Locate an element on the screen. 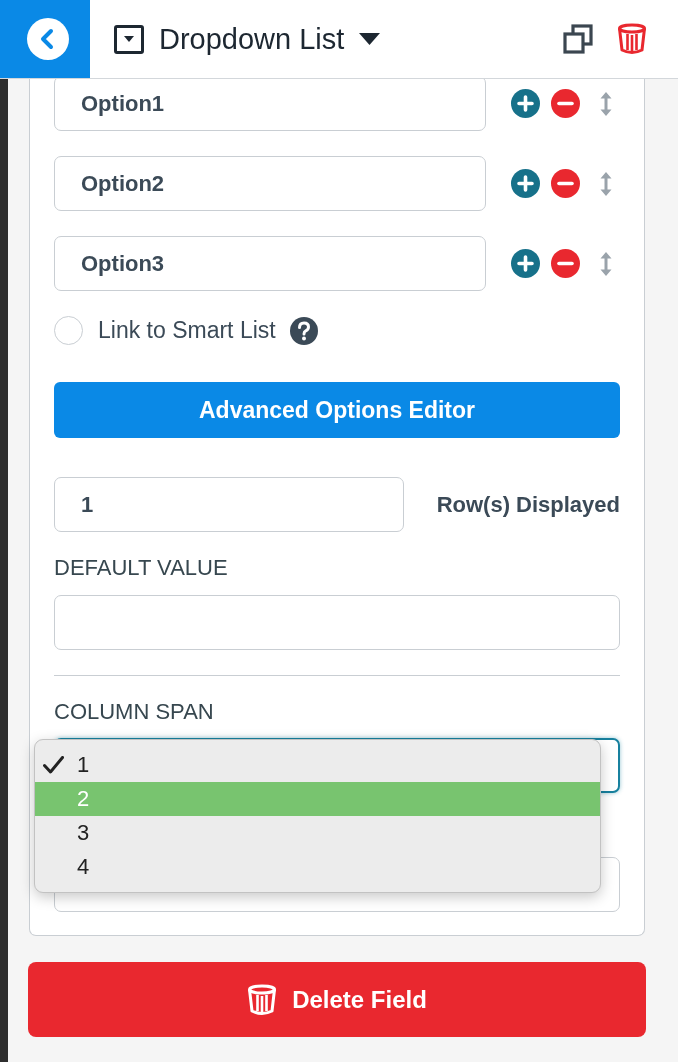  back-icon is located at coordinates (48, 39).